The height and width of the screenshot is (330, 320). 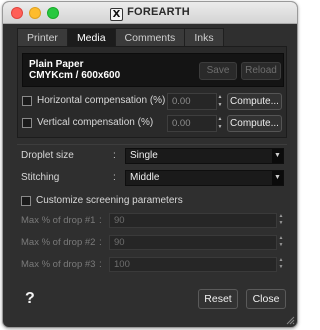 What do you see at coordinates (95, 122) in the screenshot?
I see `vertical-compensation-label: Vertical compensation (%)` at bounding box center [95, 122].